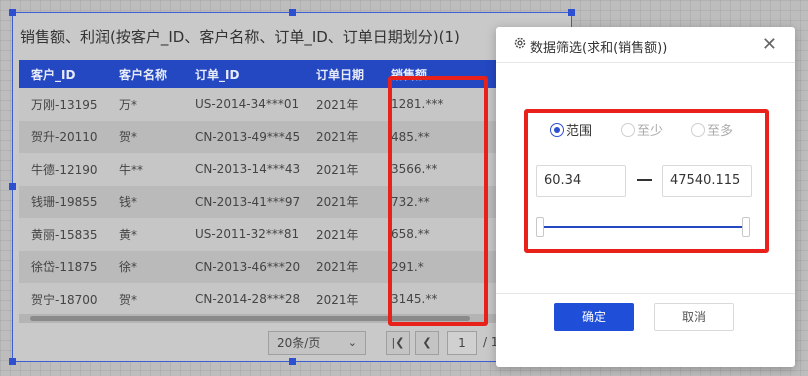  What do you see at coordinates (540, 227) in the screenshot?
I see `range-slider-min-handle` at bounding box center [540, 227].